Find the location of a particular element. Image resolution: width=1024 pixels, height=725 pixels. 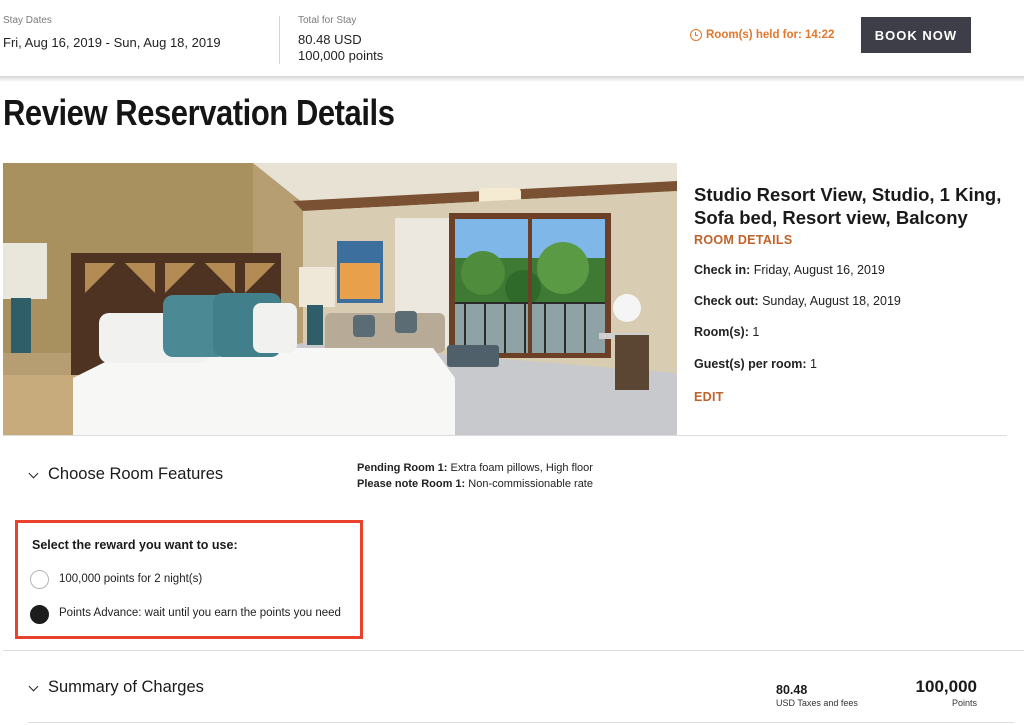

charges-usd-value: 80.48 is located at coordinates (792, 690).